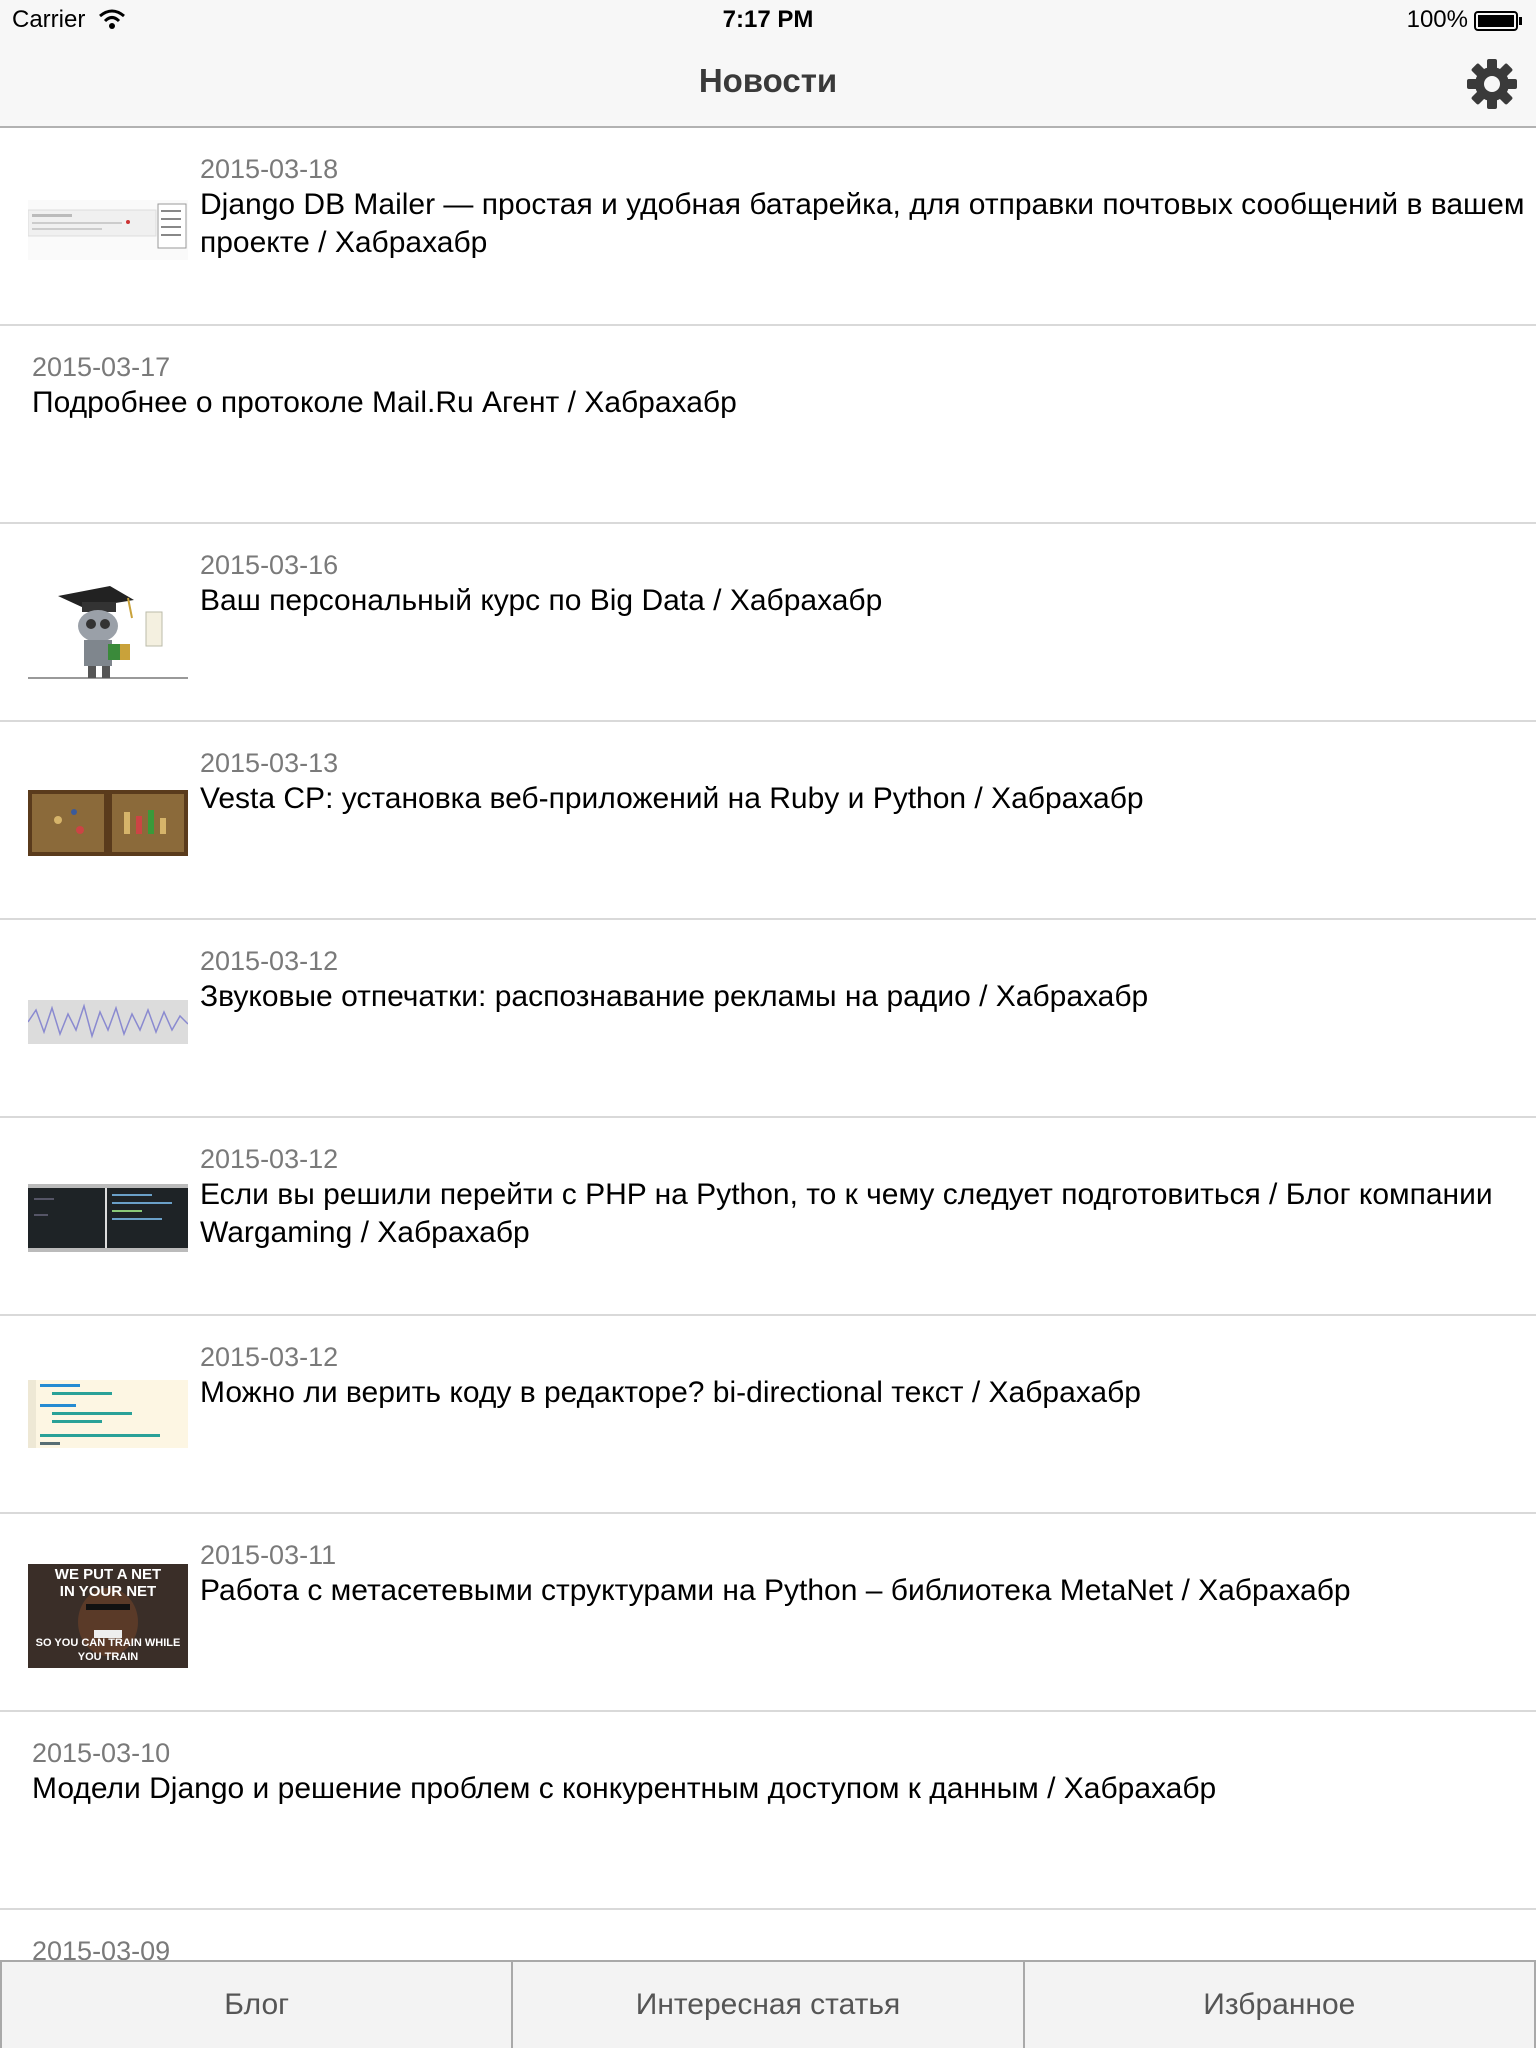 This screenshot has height=2048, width=1536. Describe the element at coordinates (1280, 2005) in the screenshot. I see `tab-favorites: Избранное` at that location.